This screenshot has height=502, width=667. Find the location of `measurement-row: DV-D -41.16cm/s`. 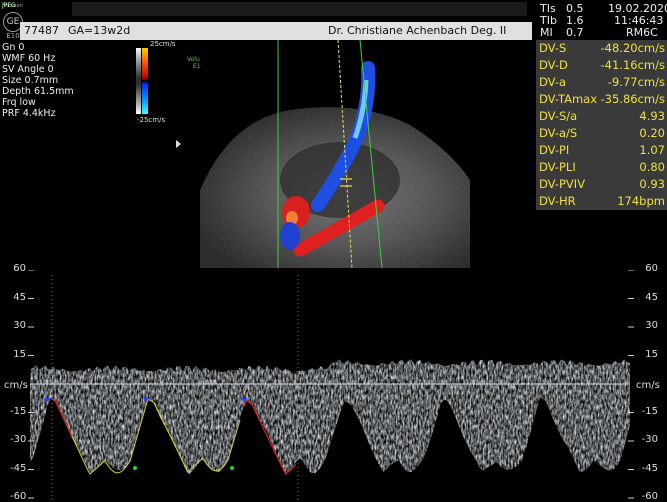

measurement-row: DV-D -41.16cm/s is located at coordinates (601, 65).